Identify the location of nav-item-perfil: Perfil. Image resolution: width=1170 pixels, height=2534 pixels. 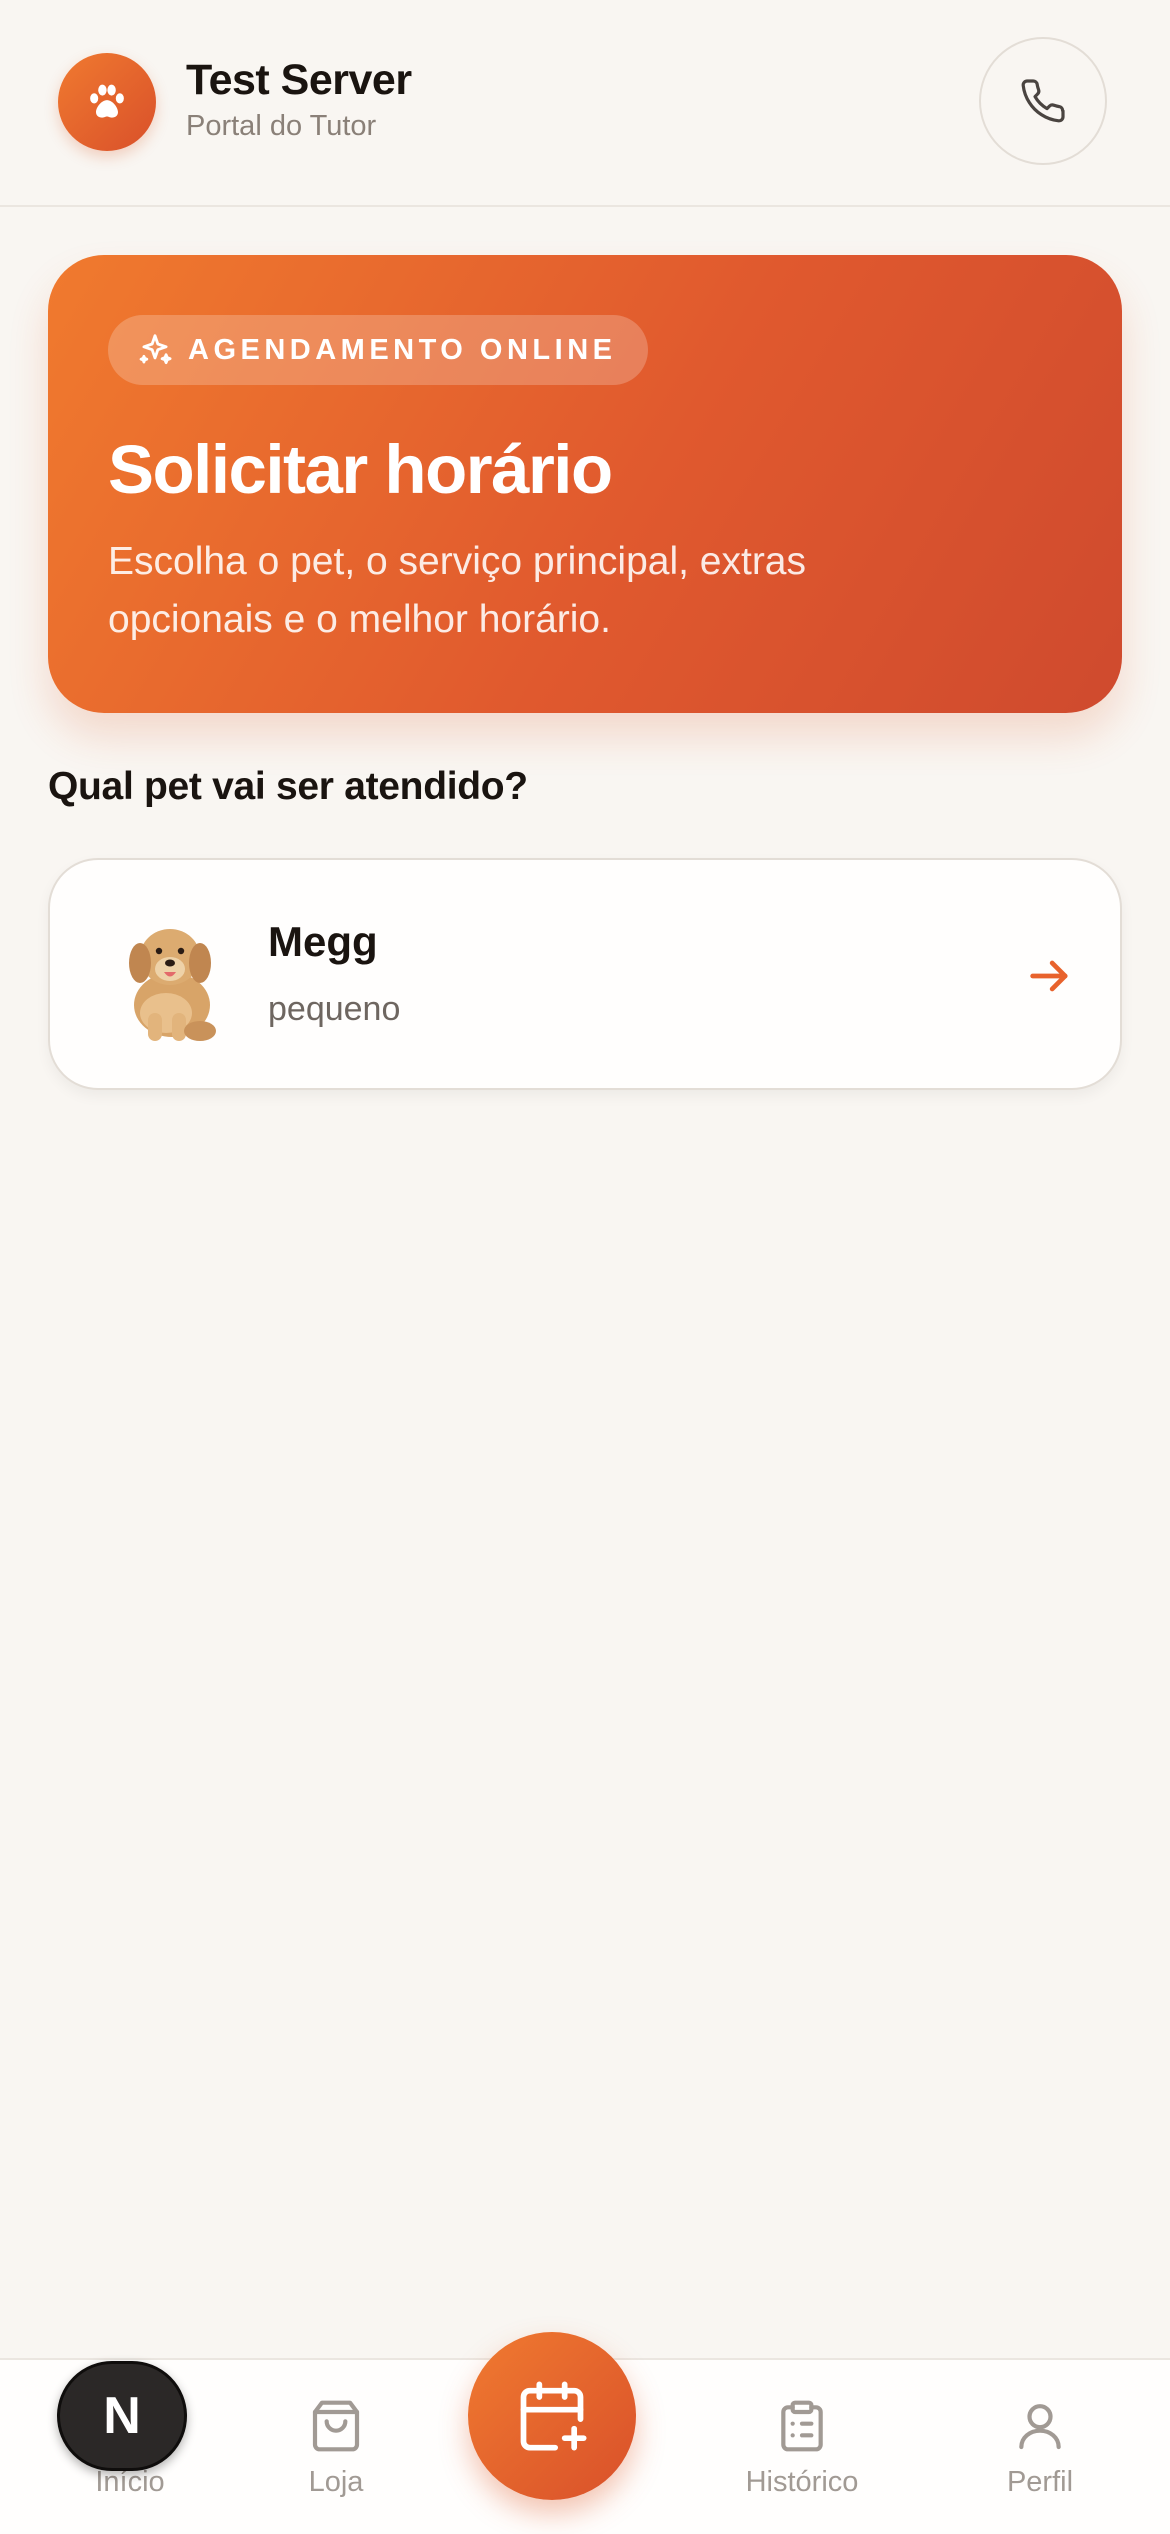
(1040, 2447).